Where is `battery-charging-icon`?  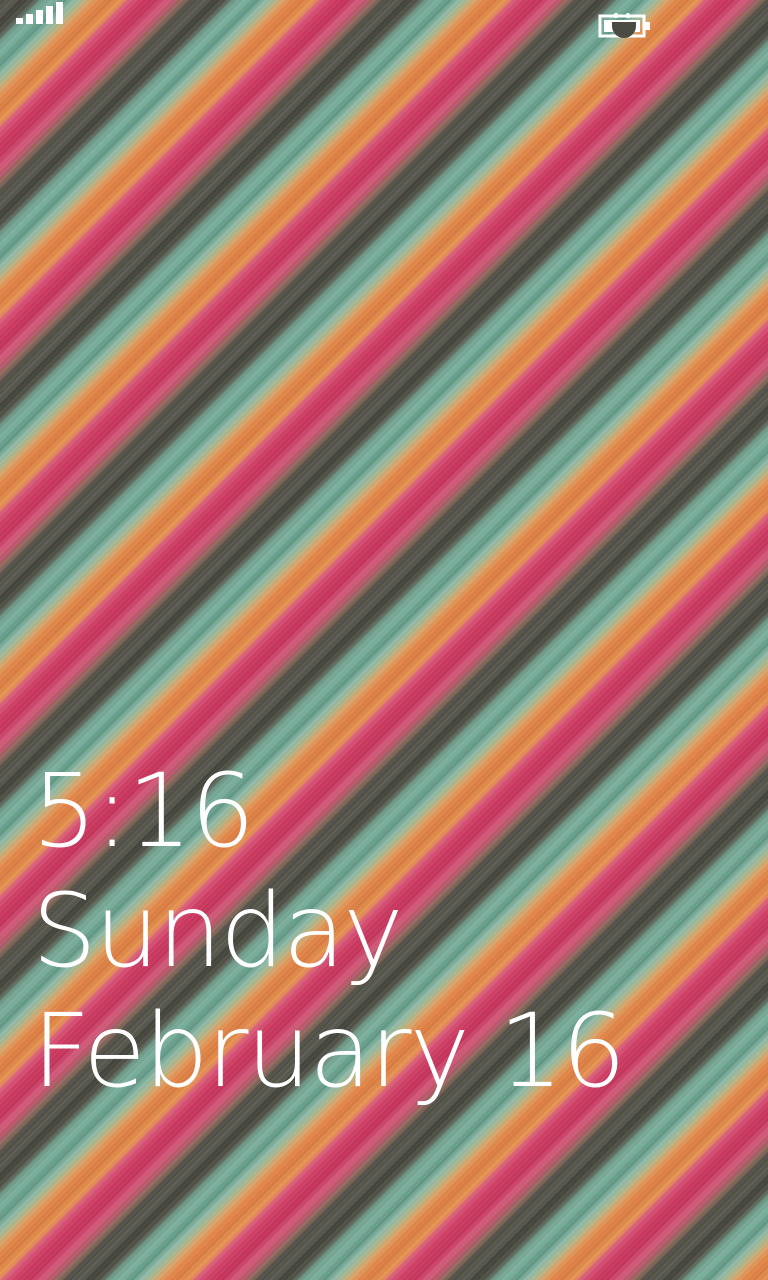
battery-charging-icon is located at coordinates (624, 25).